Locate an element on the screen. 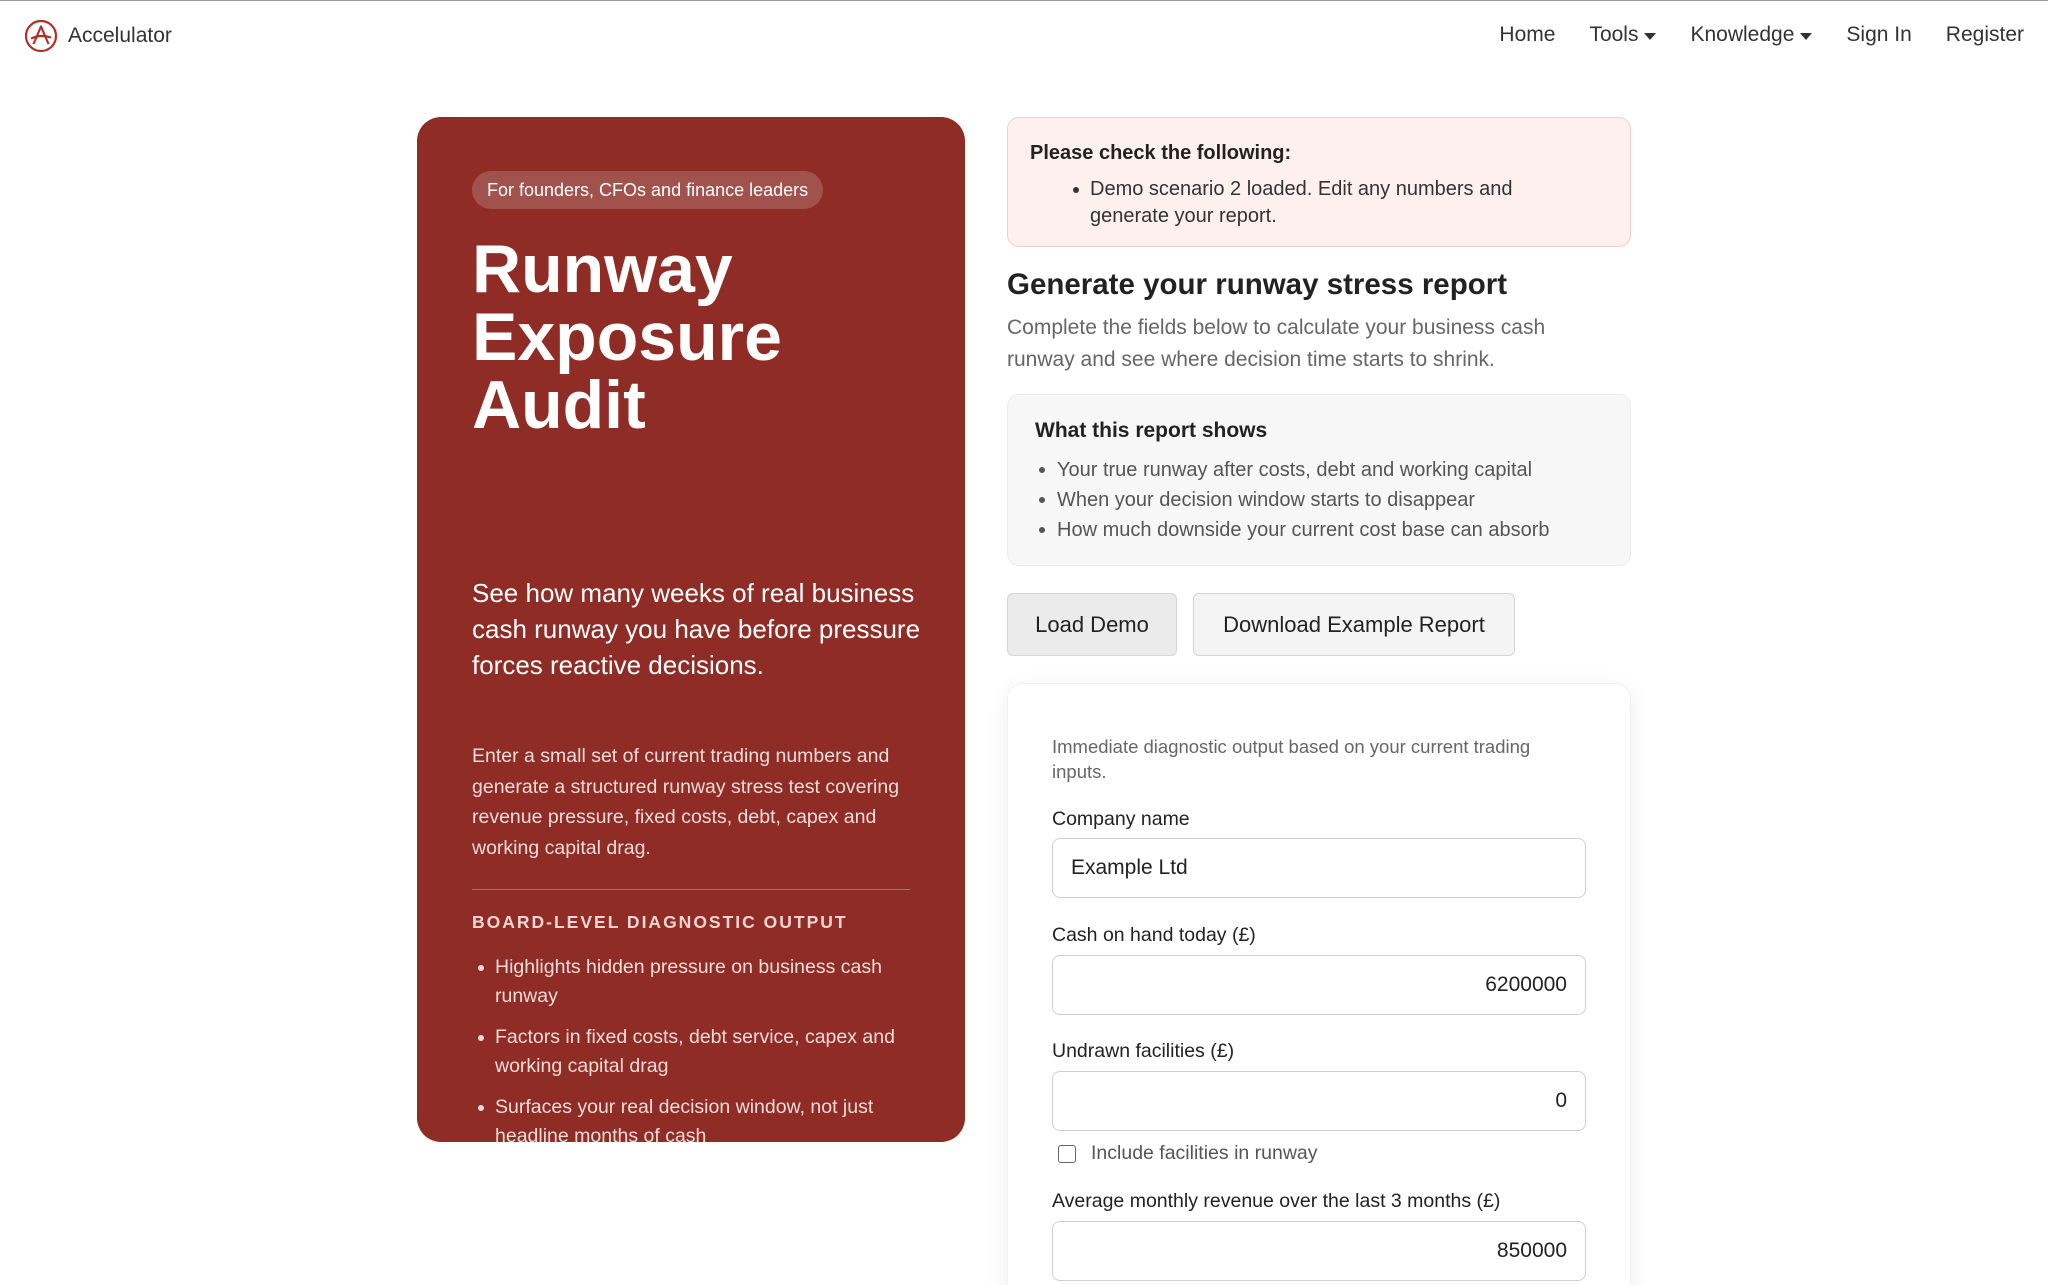 This screenshot has width=2048, height=1285. brand: Accelulator is located at coordinates (98, 36).